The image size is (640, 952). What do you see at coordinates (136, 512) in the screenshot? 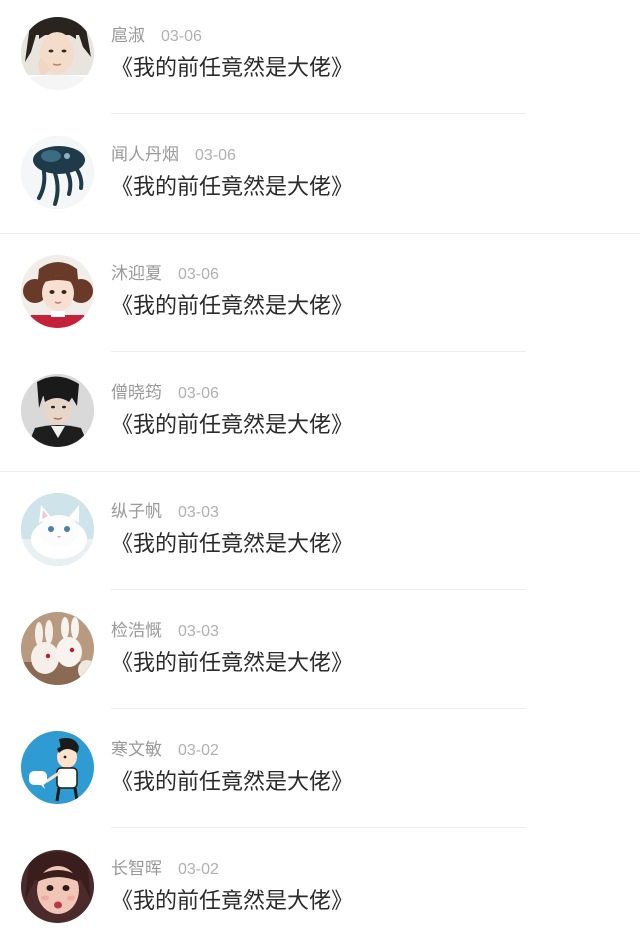
I see `username: 纵子帆` at bounding box center [136, 512].